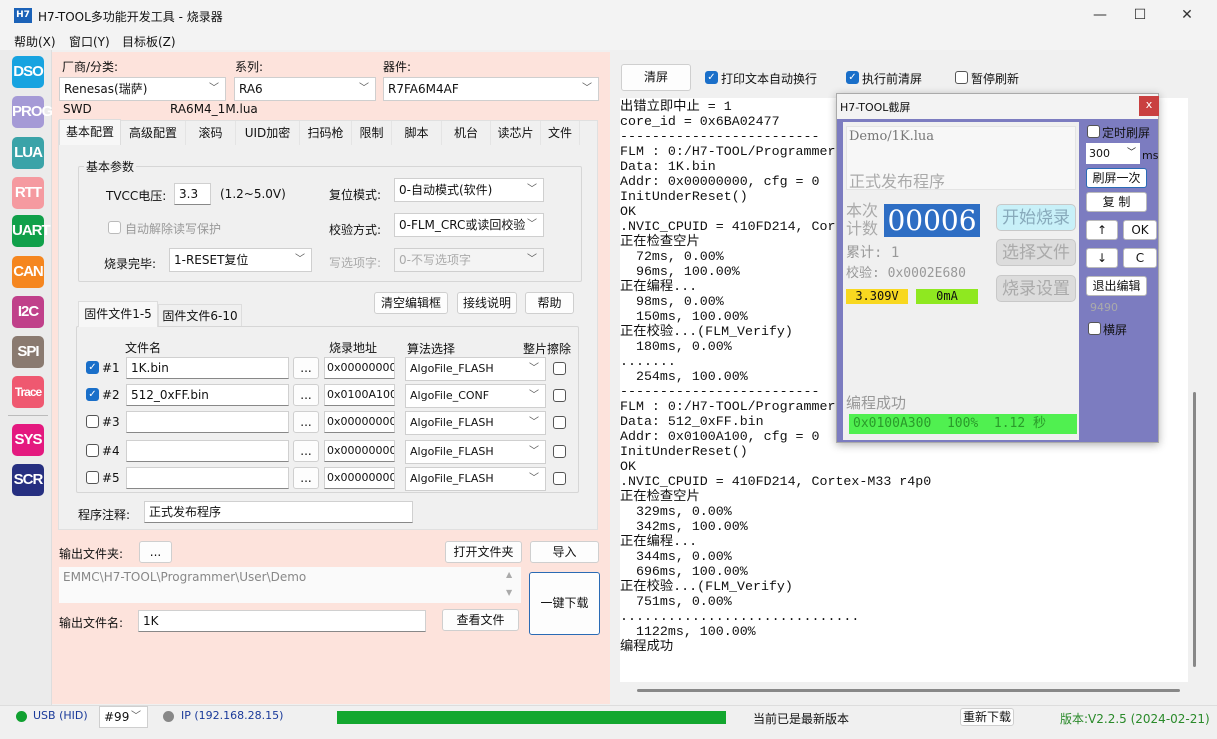 The image size is (1217, 739). Describe the element at coordinates (31, 231) in the screenshot. I see `sidebar-uart-button: UART` at that location.